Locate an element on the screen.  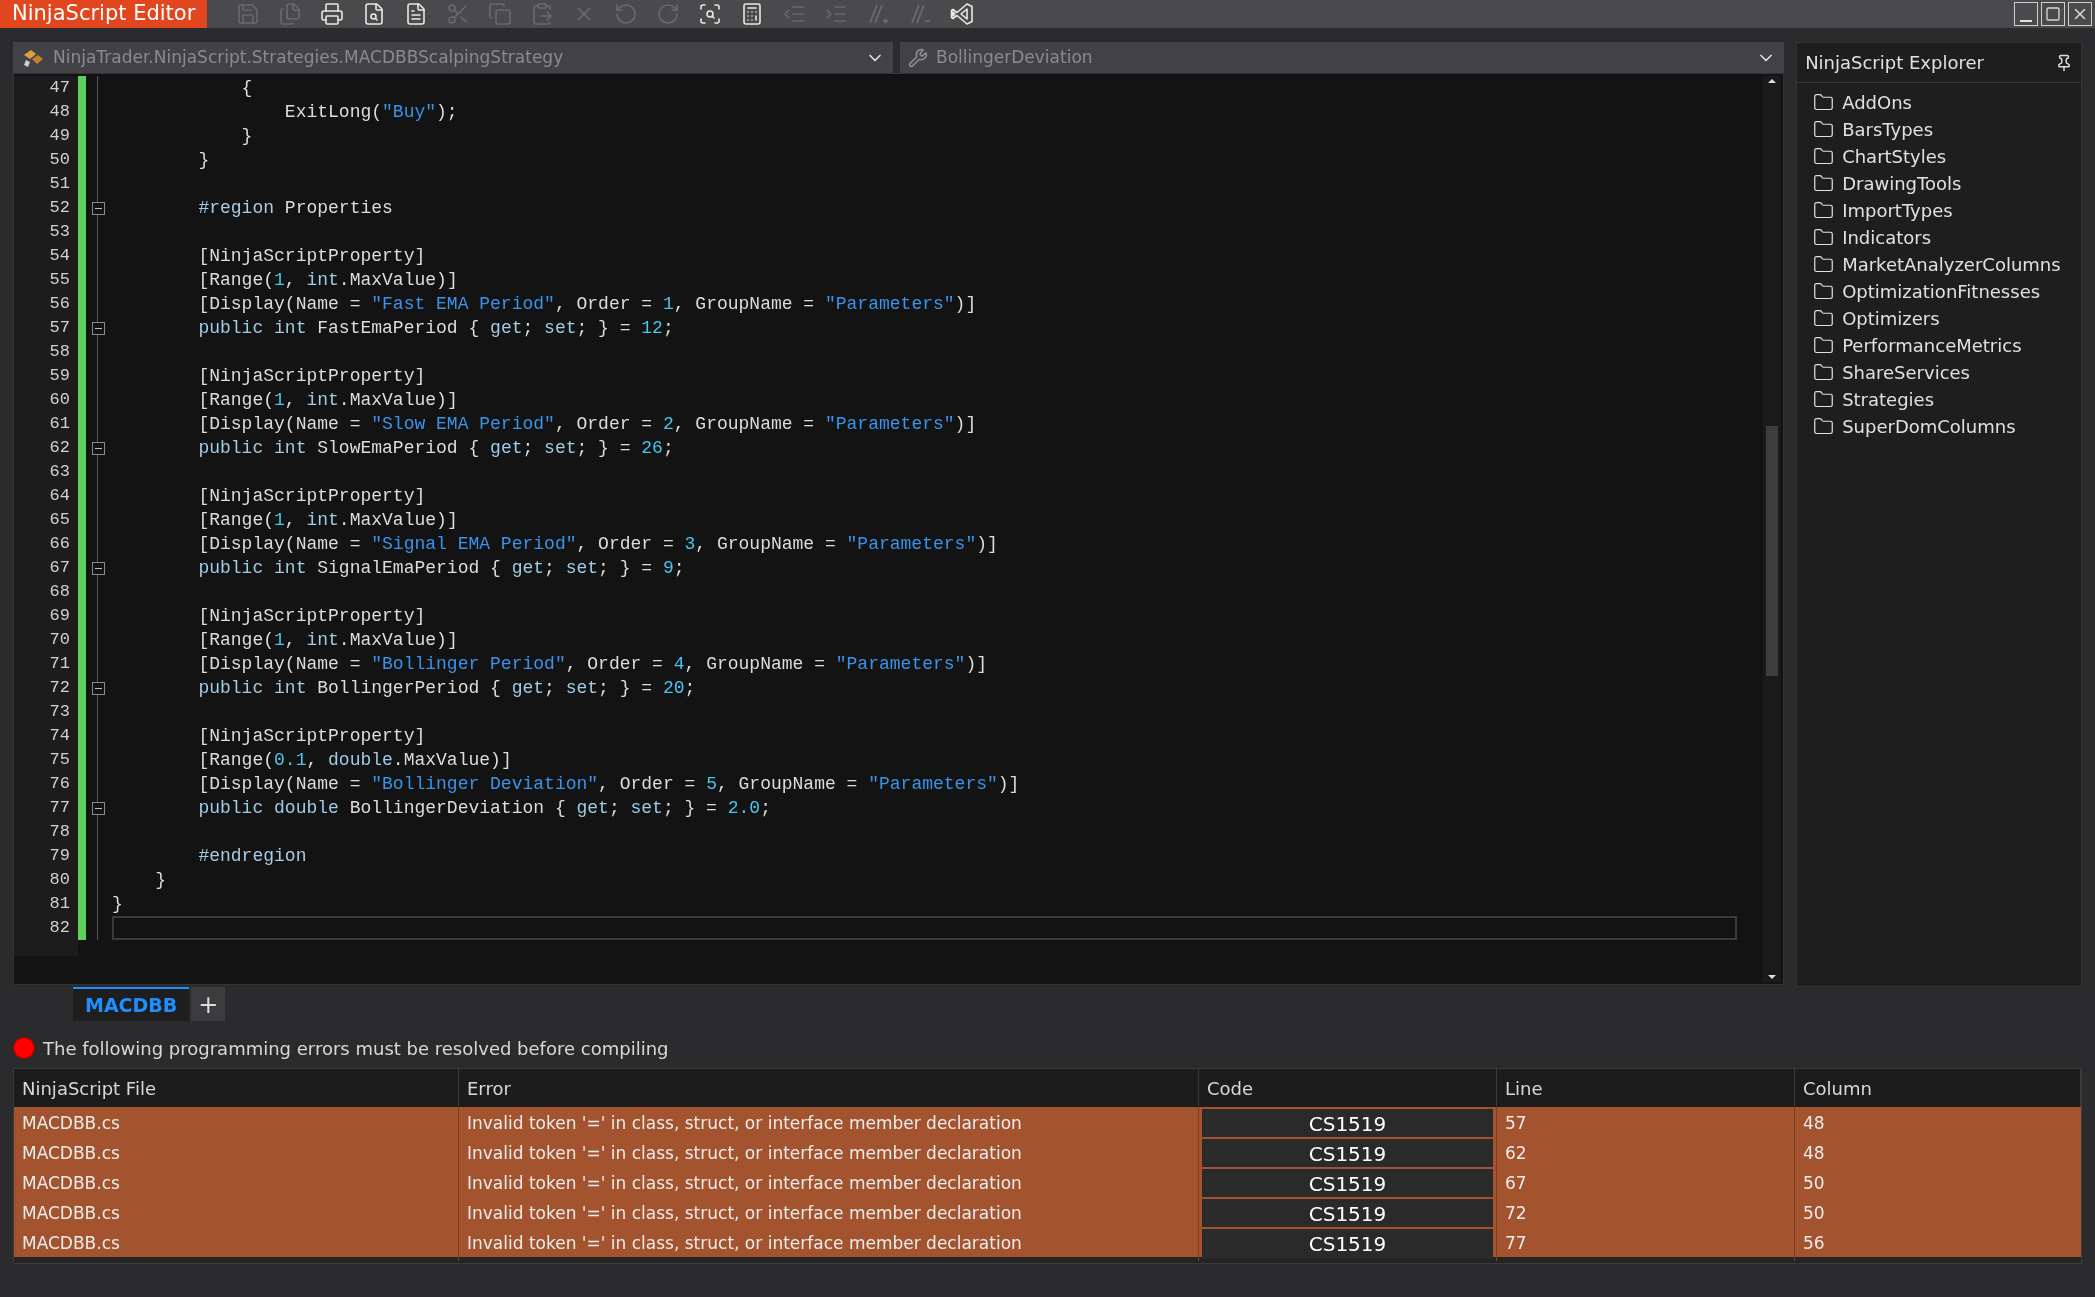
code-line: public int SignalEmaPeriod { get; set; } = 9; is located at coordinates (441, 568).